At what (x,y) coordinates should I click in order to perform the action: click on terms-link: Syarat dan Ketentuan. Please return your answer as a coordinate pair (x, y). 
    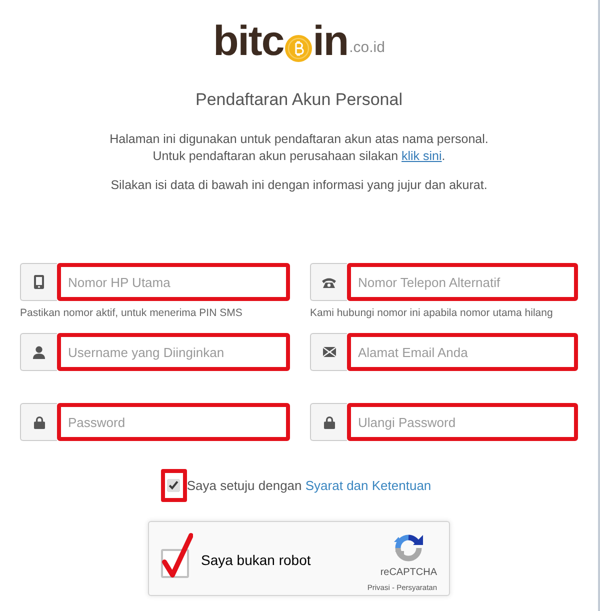
    Looking at the image, I should click on (368, 485).